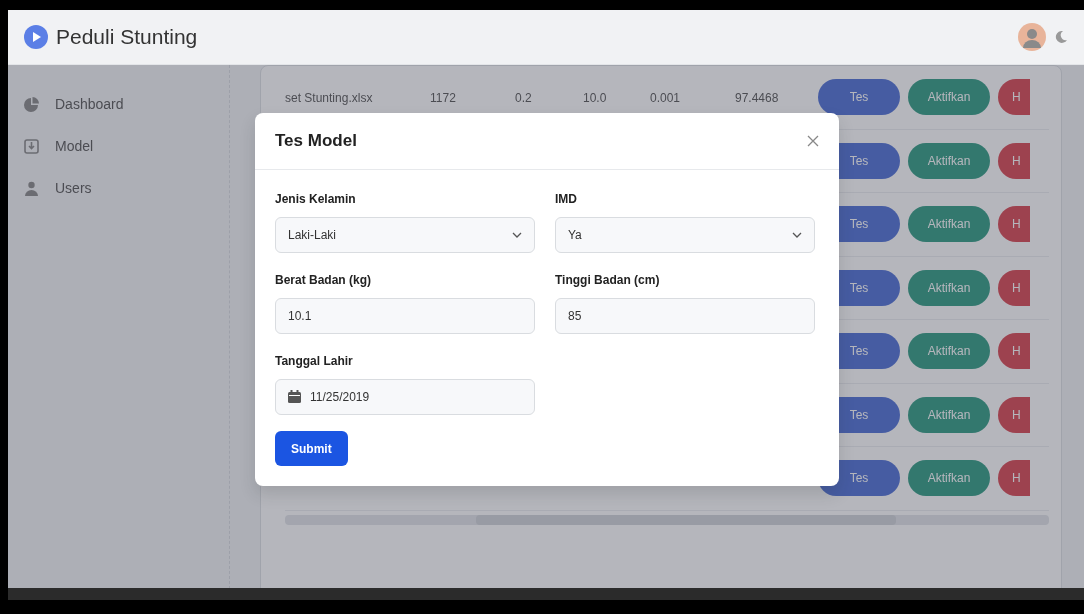 The height and width of the screenshot is (614, 1084). What do you see at coordinates (36, 37) in the screenshot?
I see `logo-icon` at bounding box center [36, 37].